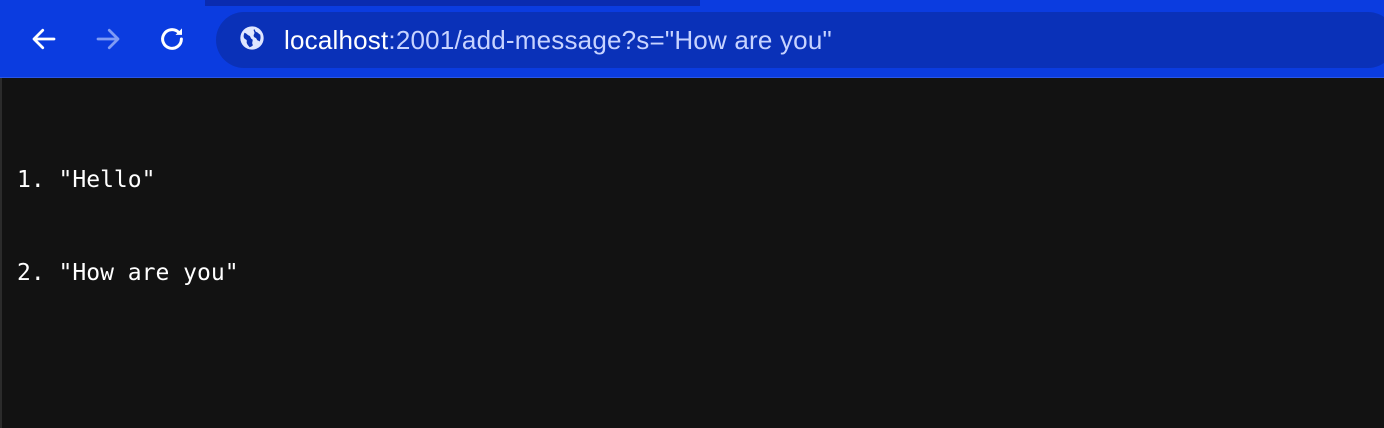 This screenshot has width=1384, height=428. What do you see at coordinates (102, 3) in the screenshot?
I see `tab-active` at bounding box center [102, 3].